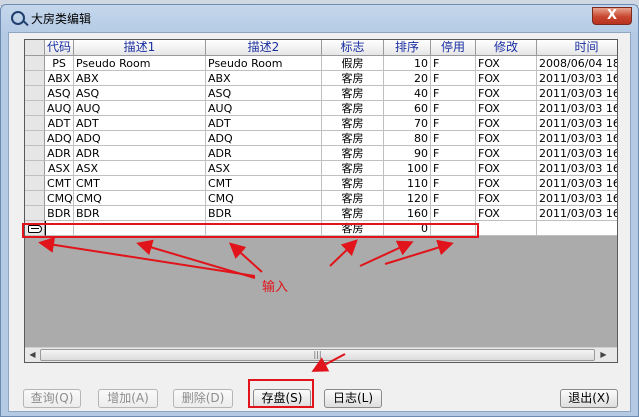  Describe the element at coordinates (407, 78) in the screenshot. I see `cell-order: 20` at that location.